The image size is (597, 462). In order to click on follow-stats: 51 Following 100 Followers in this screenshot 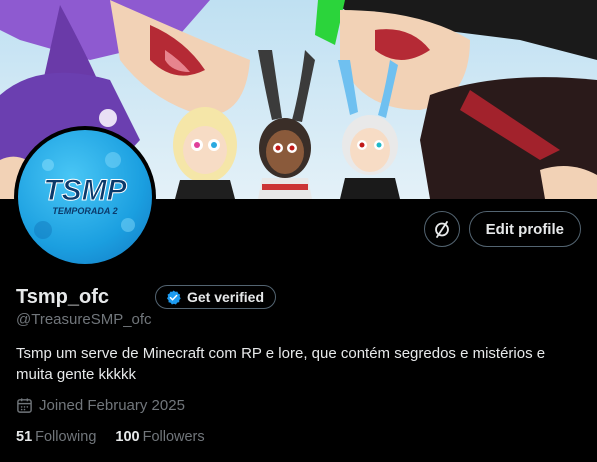, I will do `click(110, 437)`.